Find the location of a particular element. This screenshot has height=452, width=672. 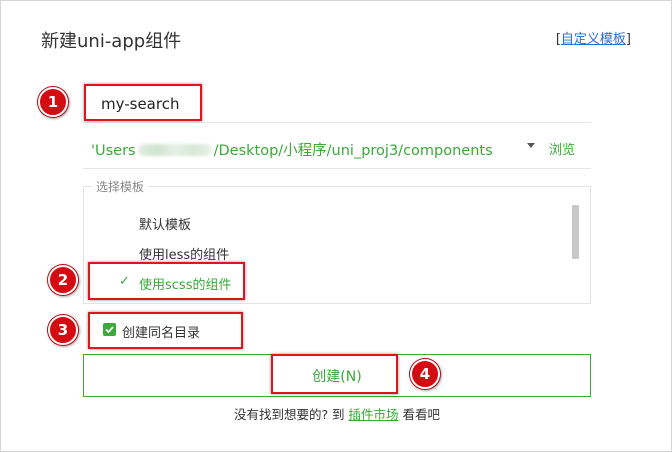

footer-text: 没有找到想要的? 到 插件市场 看看吧 is located at coordinates (336, 413).